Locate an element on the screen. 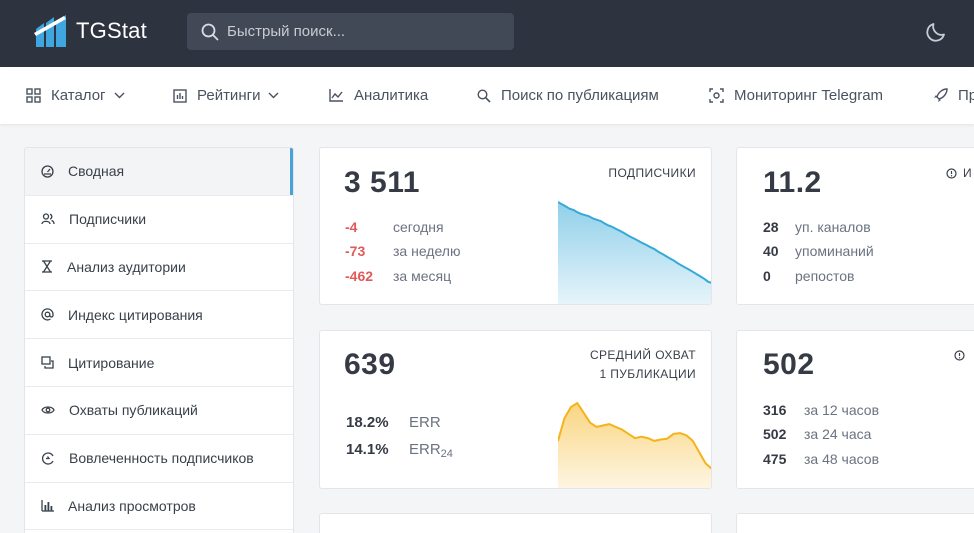 The width and height of the screenshot is (974, 533). nav-item-post-search: Поиск по публикациям is located at coordinates (568, 95).